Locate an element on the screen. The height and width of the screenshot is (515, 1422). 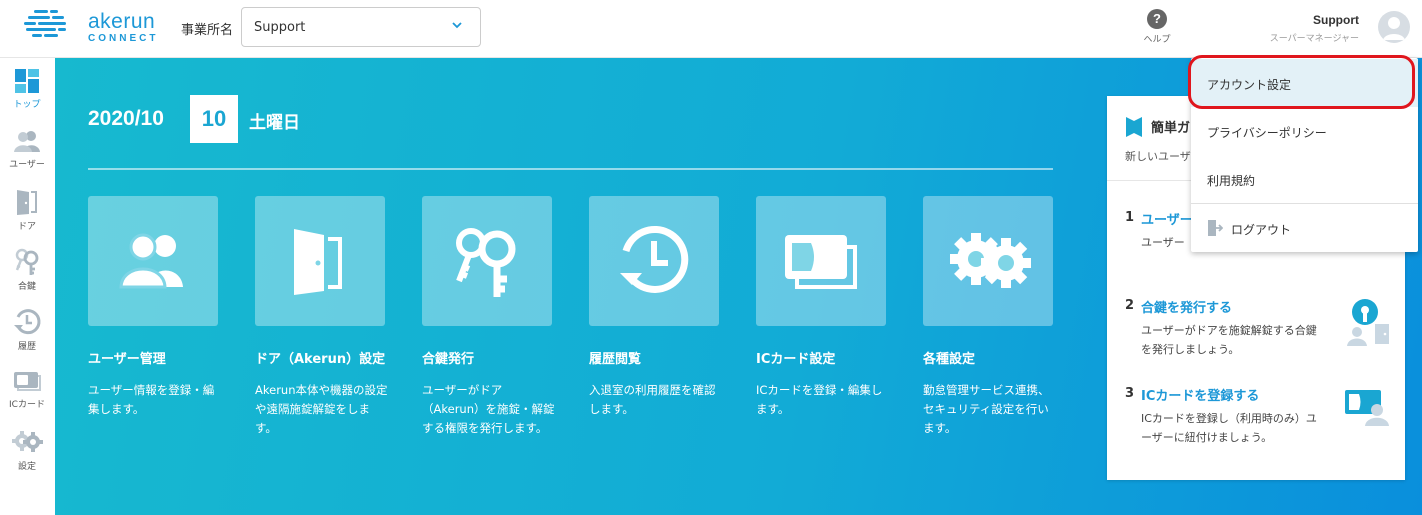
key-user-icon is located at coordinates (1368, 322).